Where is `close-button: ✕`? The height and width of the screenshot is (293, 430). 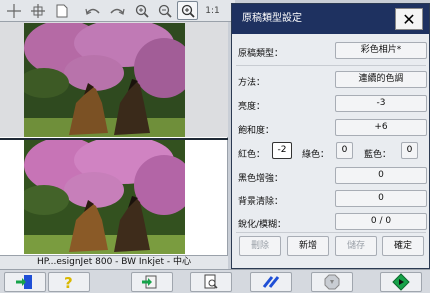
close-button: ✕ is located at coordinates (409, 19).